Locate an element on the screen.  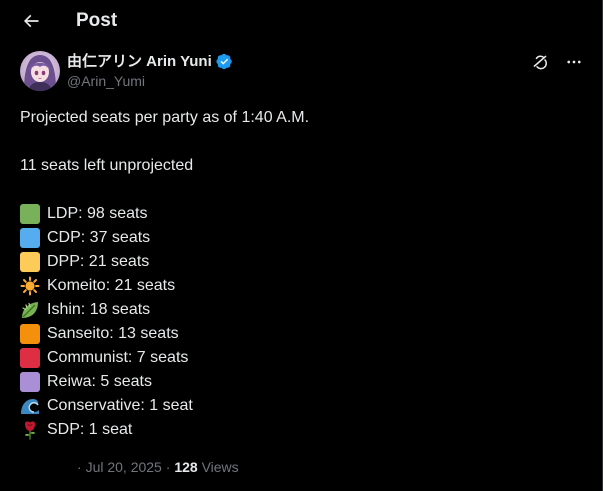
party-text: CDP: 37 seats is located at coordinates (99, 237).